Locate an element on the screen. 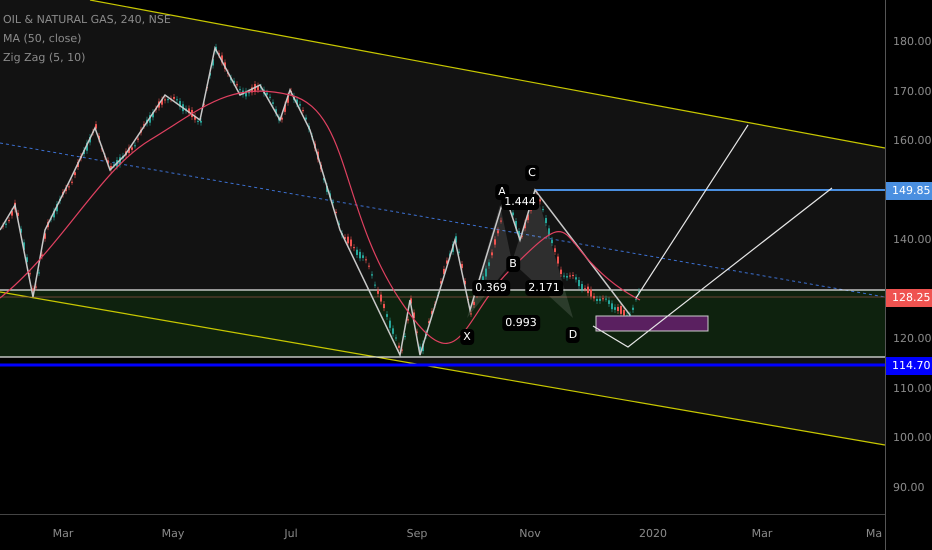 The width and height of the screenshot is (932, 550). time-axis-label: 2020 is located at coordinates (653, 534).